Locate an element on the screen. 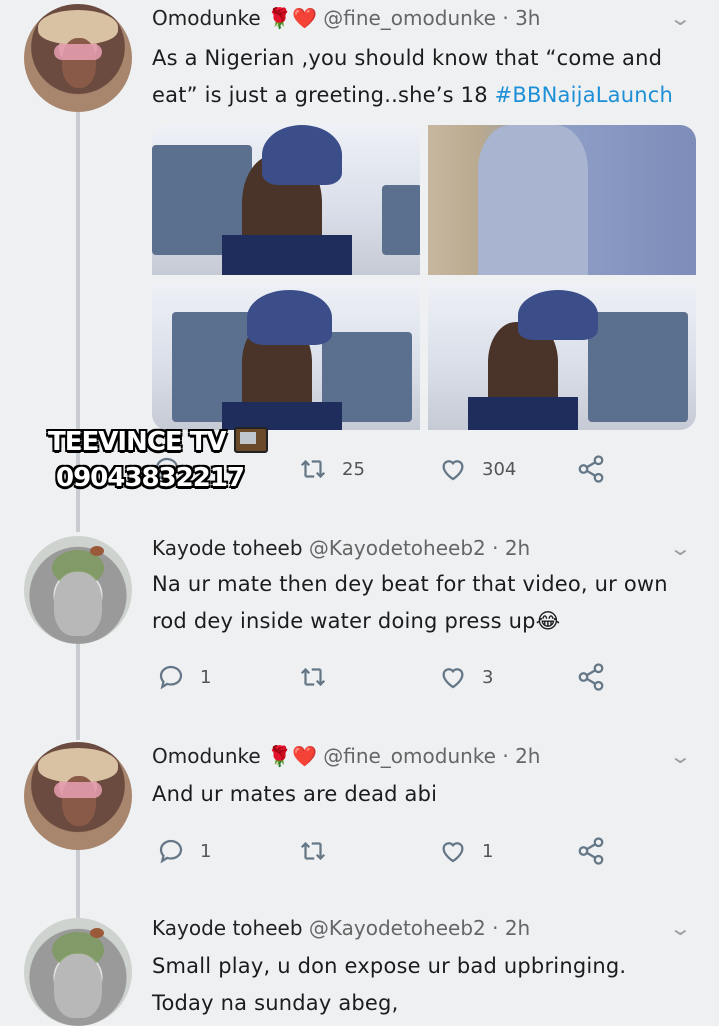 The width and height of the screenshot is (719, 1026). watermark-title: TEEVINCE TV is located at coordinates (137, 442).